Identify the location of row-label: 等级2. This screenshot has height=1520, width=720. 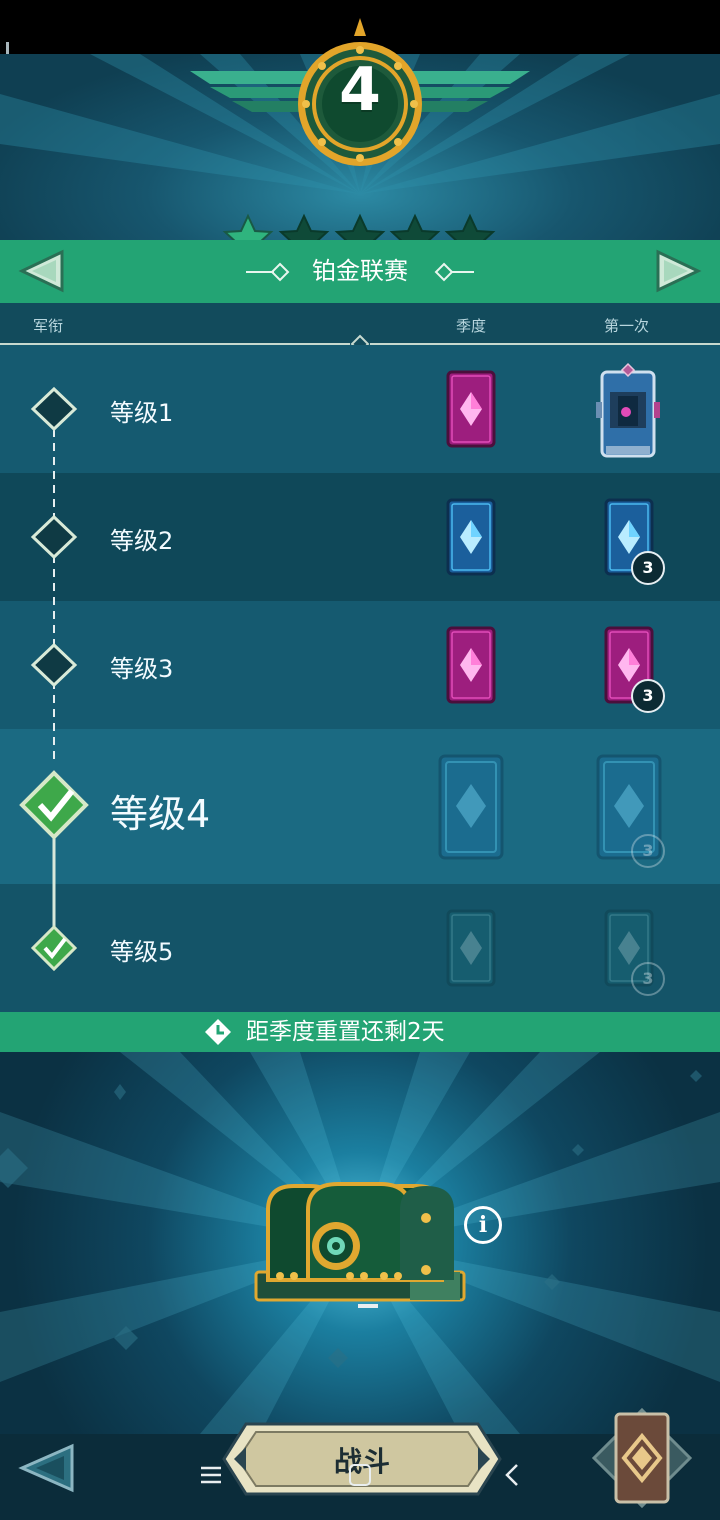
(142, 541).